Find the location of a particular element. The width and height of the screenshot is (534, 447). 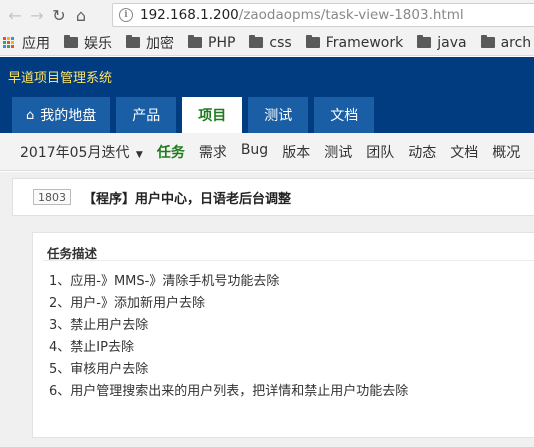

main-tab: 产品 is located at coordinates (146, 115).